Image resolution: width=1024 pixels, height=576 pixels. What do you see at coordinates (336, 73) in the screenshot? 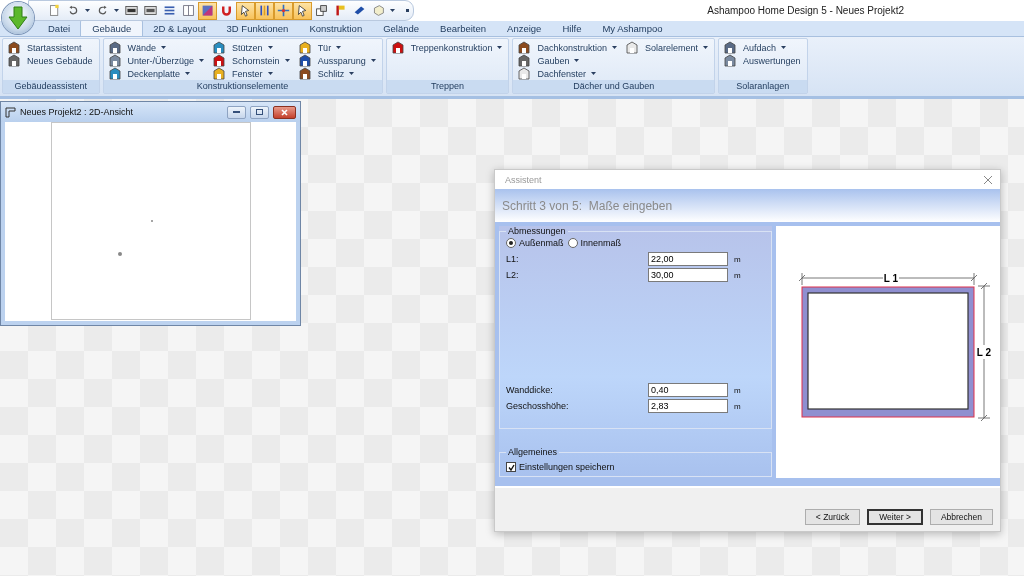
I see `ribbon-button: Schlitz` at bounding box center [336, 73].